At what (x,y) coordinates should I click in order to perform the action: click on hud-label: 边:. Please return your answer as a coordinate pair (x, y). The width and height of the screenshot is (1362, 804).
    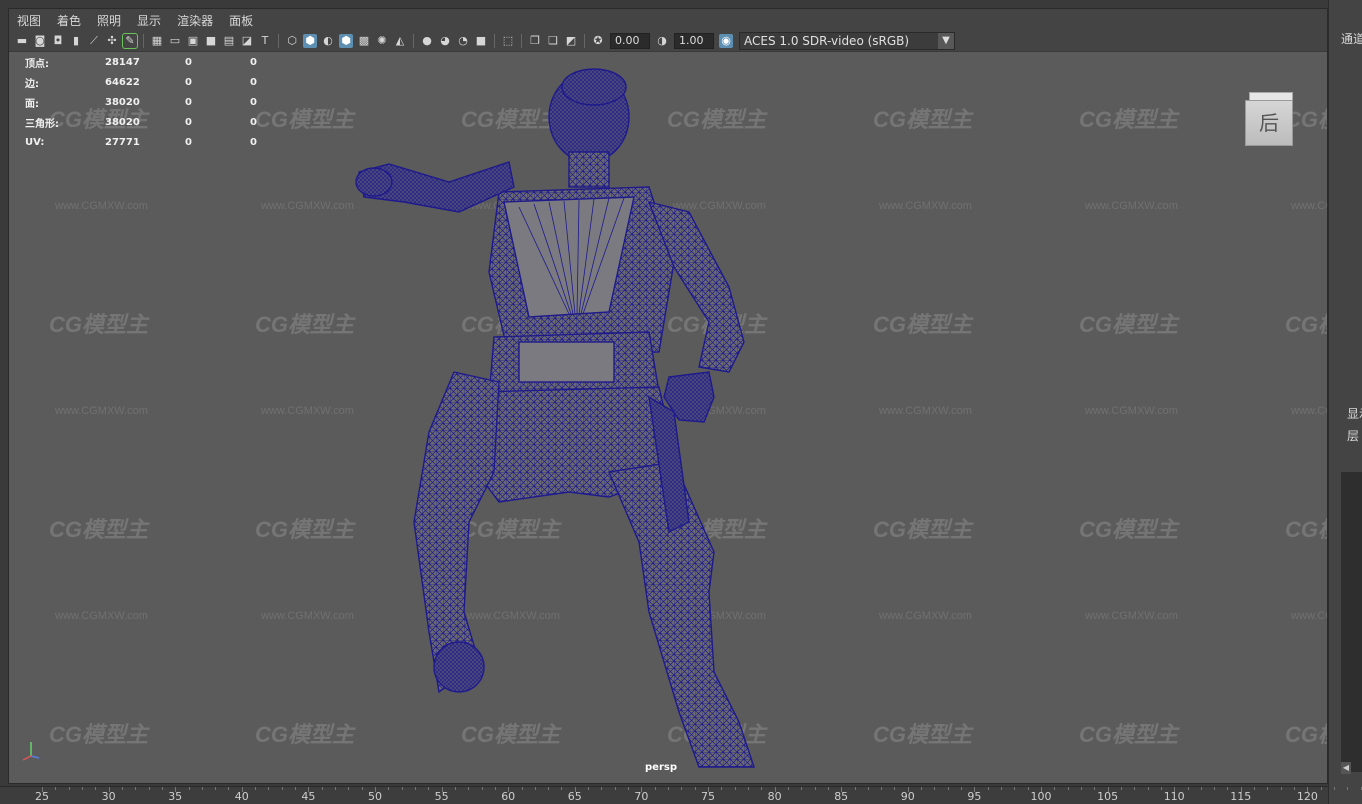
    Looking at the image, I should click on (32, 84).